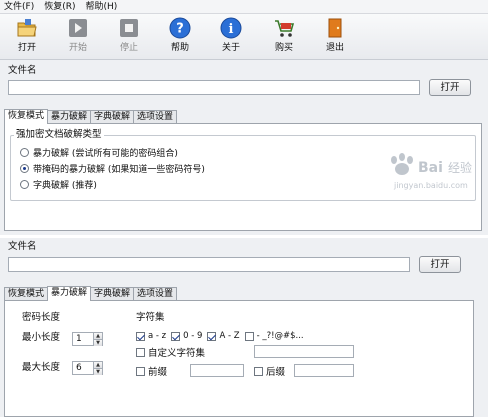 The height and width of the screenshot is (417, 488). Describe the element at coordinates (284, 38) in the screenshot. I see `buy-toolbar-button: 购买` at that location.